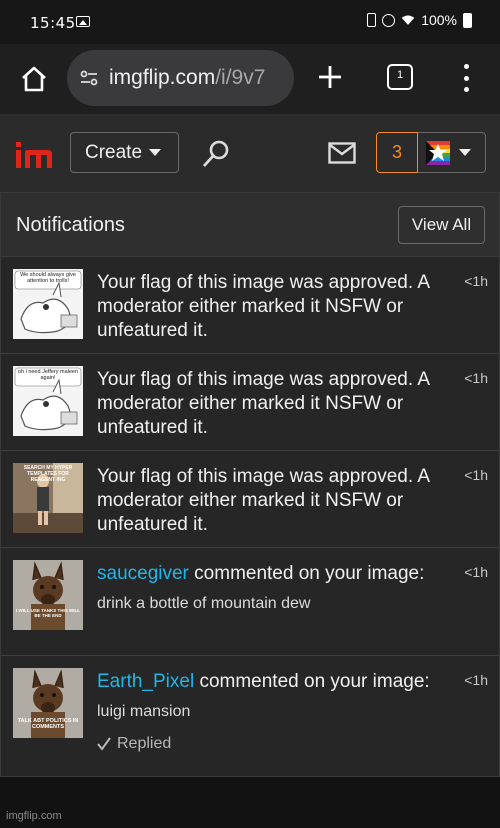 The image size is (500, 828). What do you see at coordinates (389, 20) in the screenshot?
I see `alarm-icon` at bounding box center [389, 20].